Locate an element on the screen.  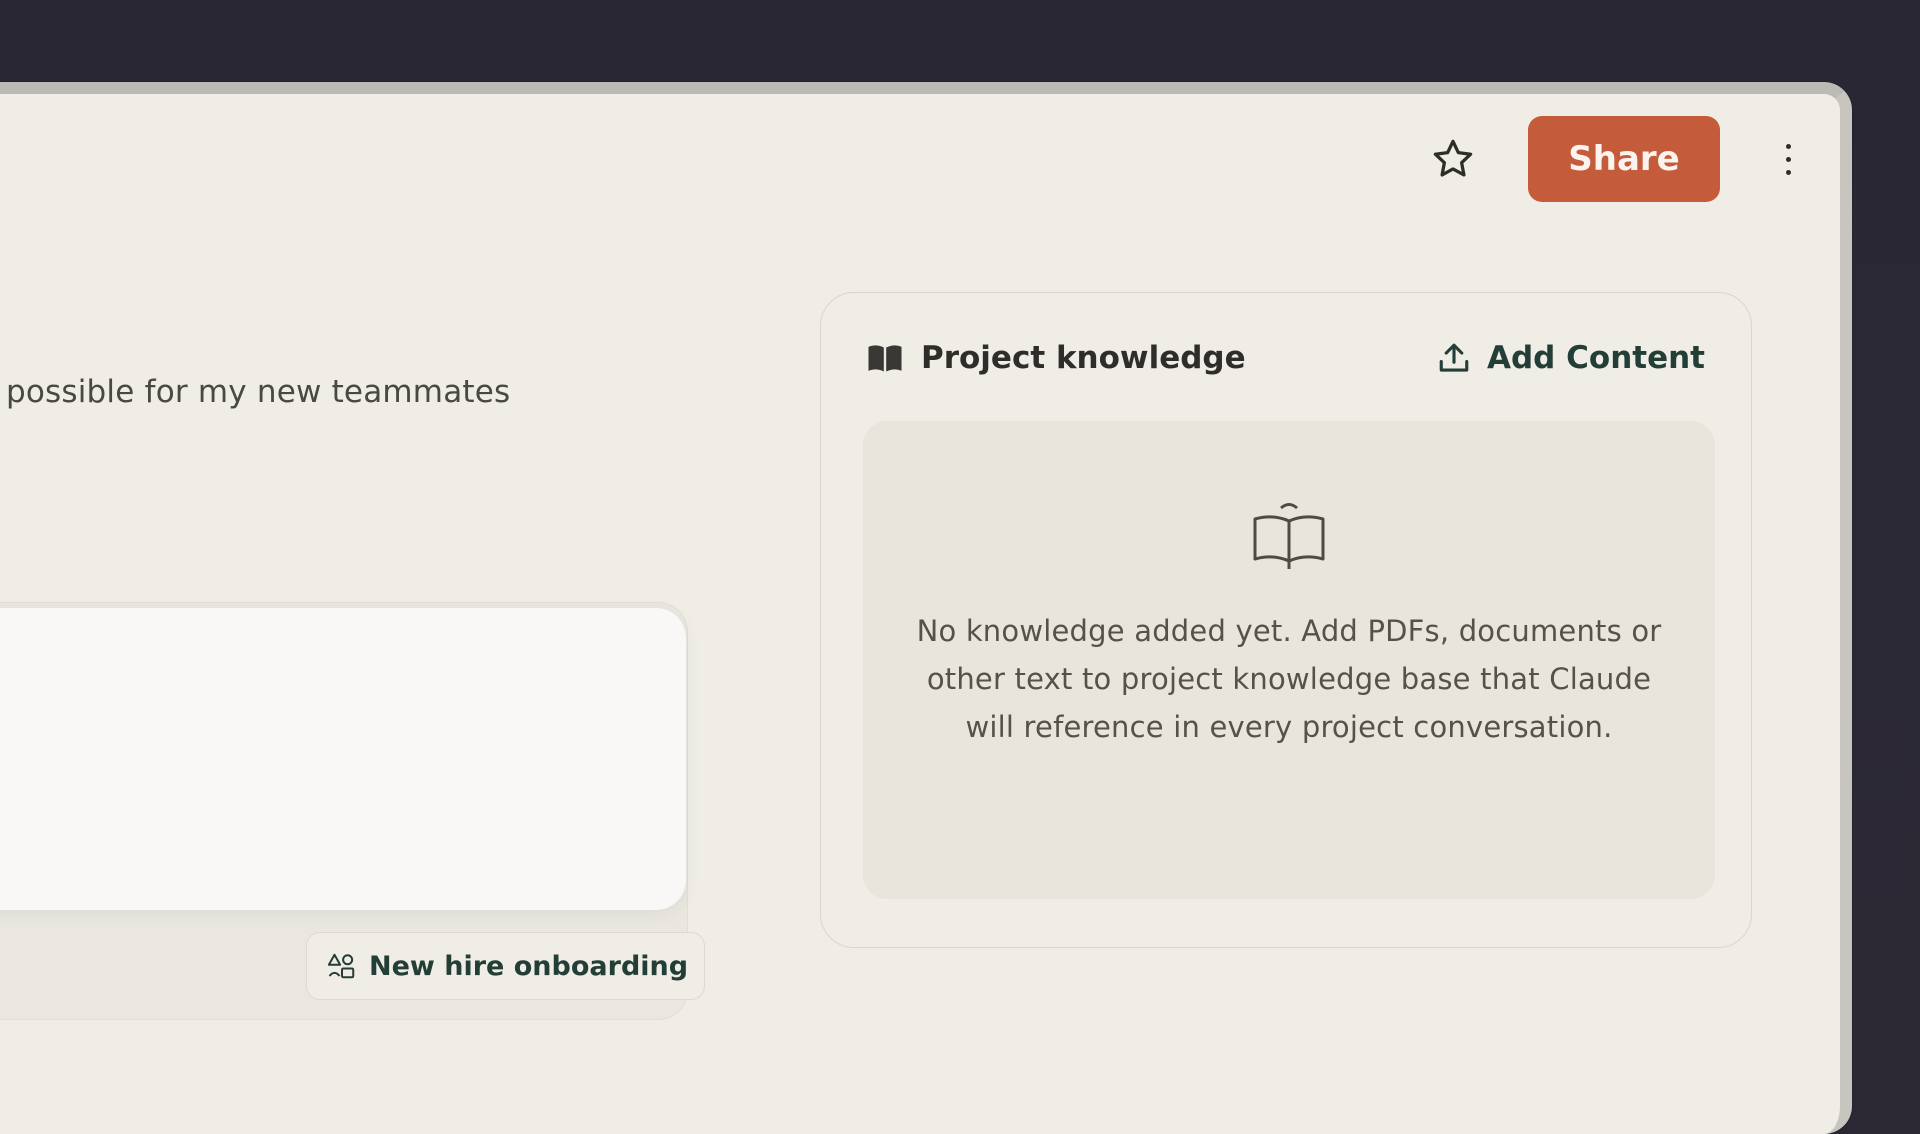
project-chip: New hire onboarding is located at coordinates (506, 966).